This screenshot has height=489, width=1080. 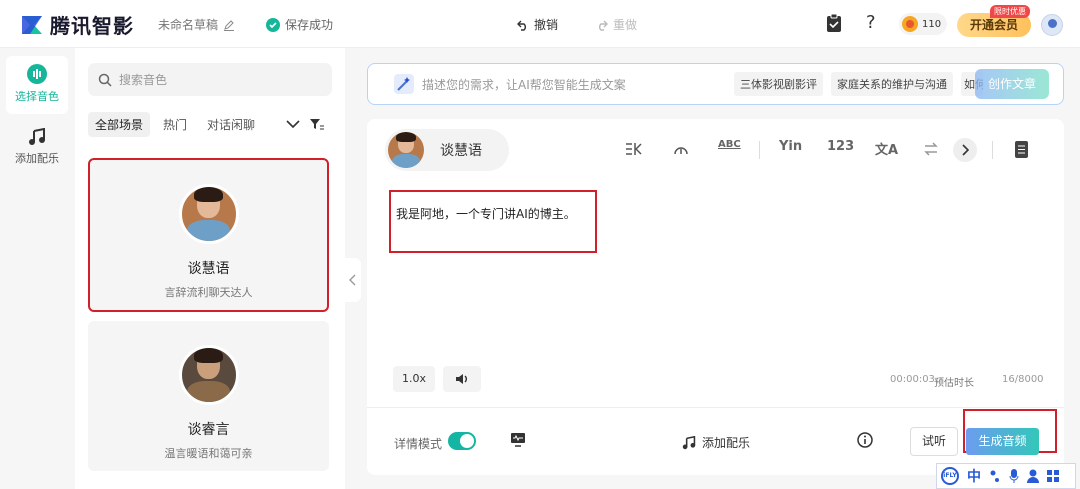 What do you see at coordinates (932, 24) in the screenshot?
I see `coin-count: 110` at bounding box center [932, 24].